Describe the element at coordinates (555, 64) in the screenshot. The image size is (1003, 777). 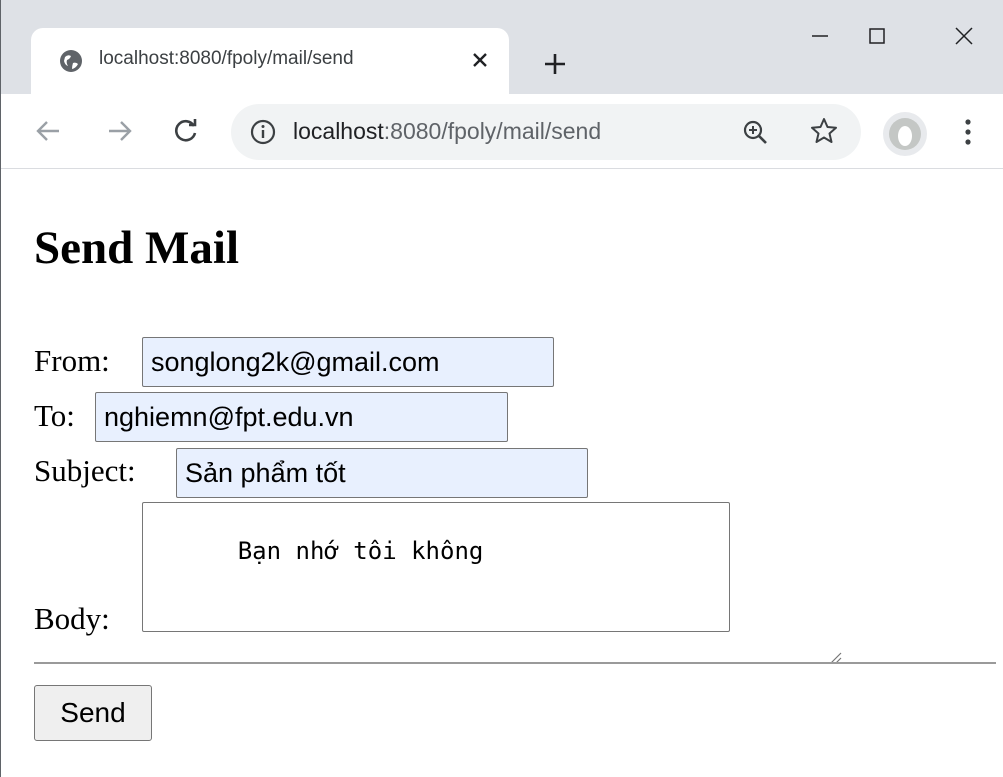
I see `plus-icon` at that location.